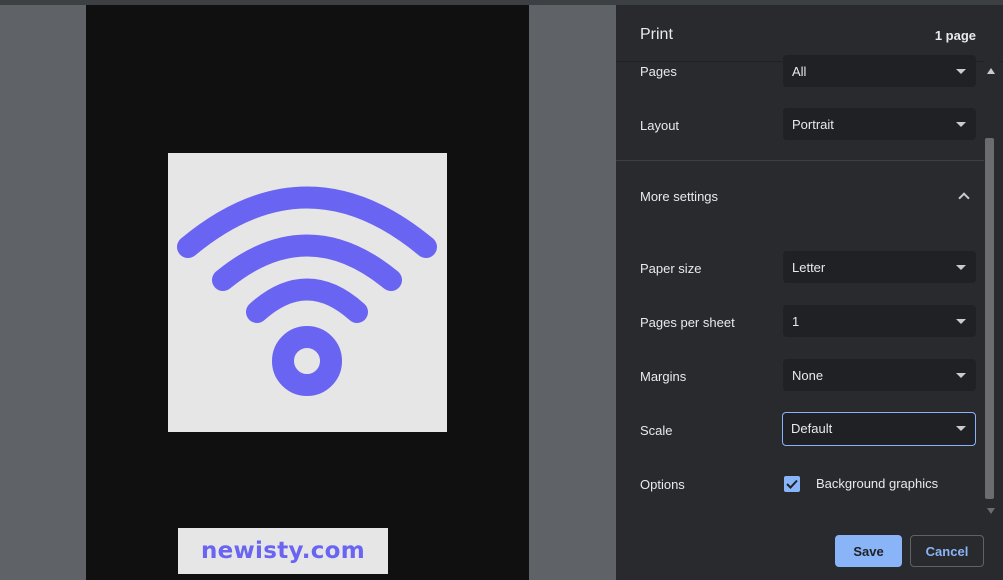 The width and height of the screenshot is (1003, 580). Describe the element at coordinates (799, 71) in the screenshot. I see `pages-select-value: All` at that location.